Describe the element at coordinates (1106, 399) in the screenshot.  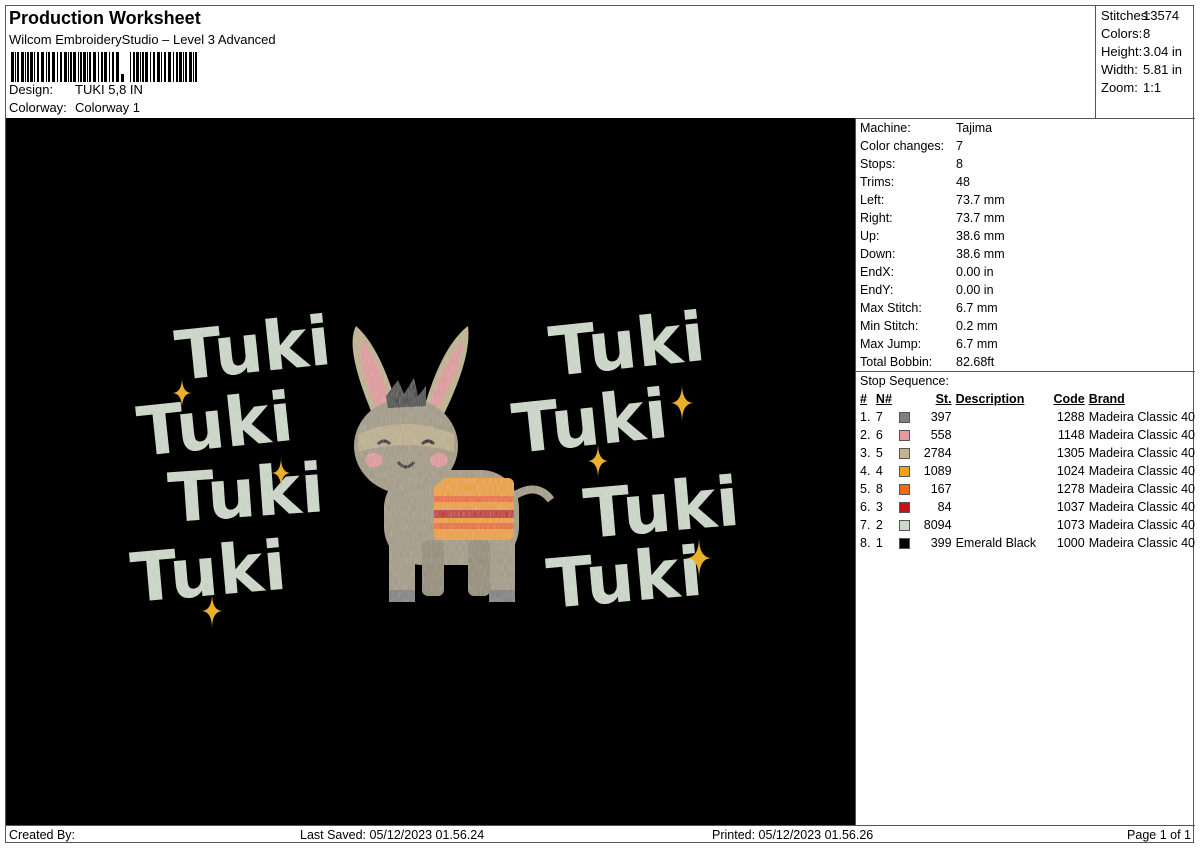
I see `column-header: Brand` at that location.